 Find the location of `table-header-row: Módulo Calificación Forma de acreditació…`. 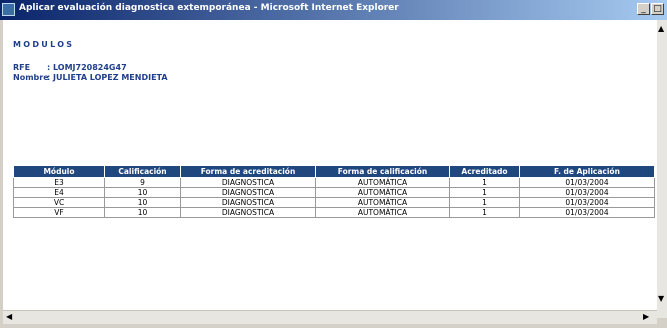

table-header-row: Módulo Calificación Forma de acreditació… is located at coordinates (334, 171).